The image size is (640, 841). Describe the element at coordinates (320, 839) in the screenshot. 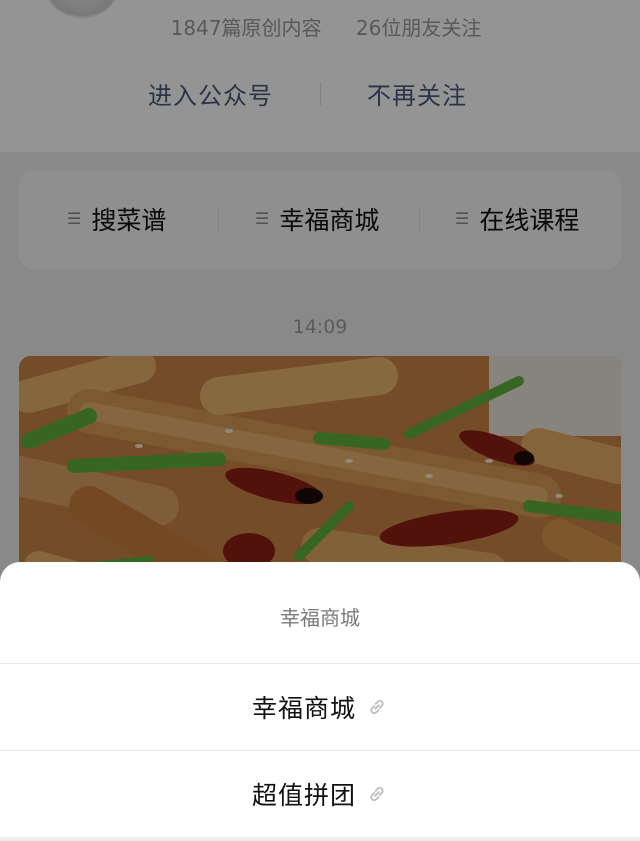

I see `sheet-bottom-gap` at that location.